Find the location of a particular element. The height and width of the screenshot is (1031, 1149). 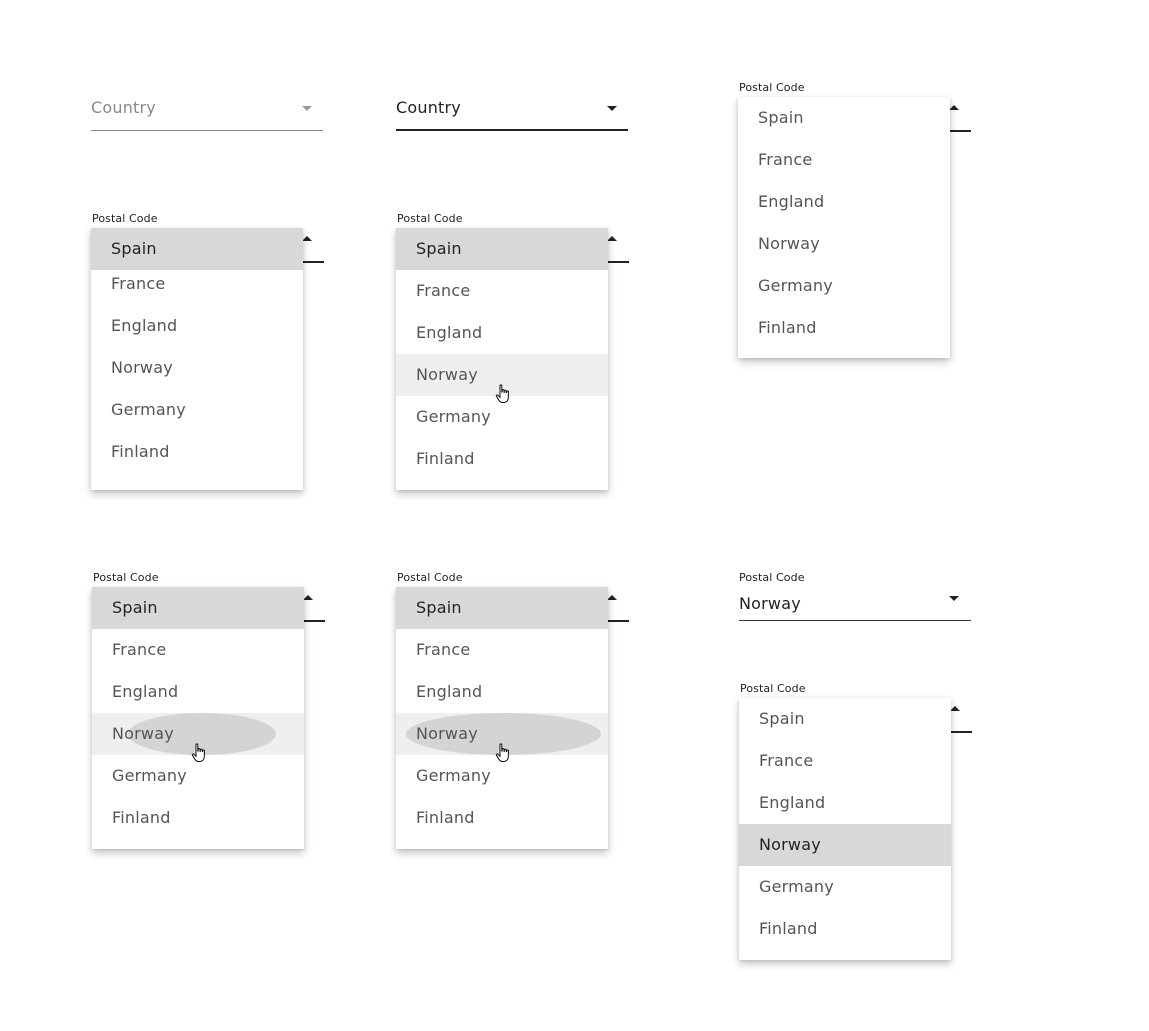

selected-value: Norway is located at coordinates (770, 603).